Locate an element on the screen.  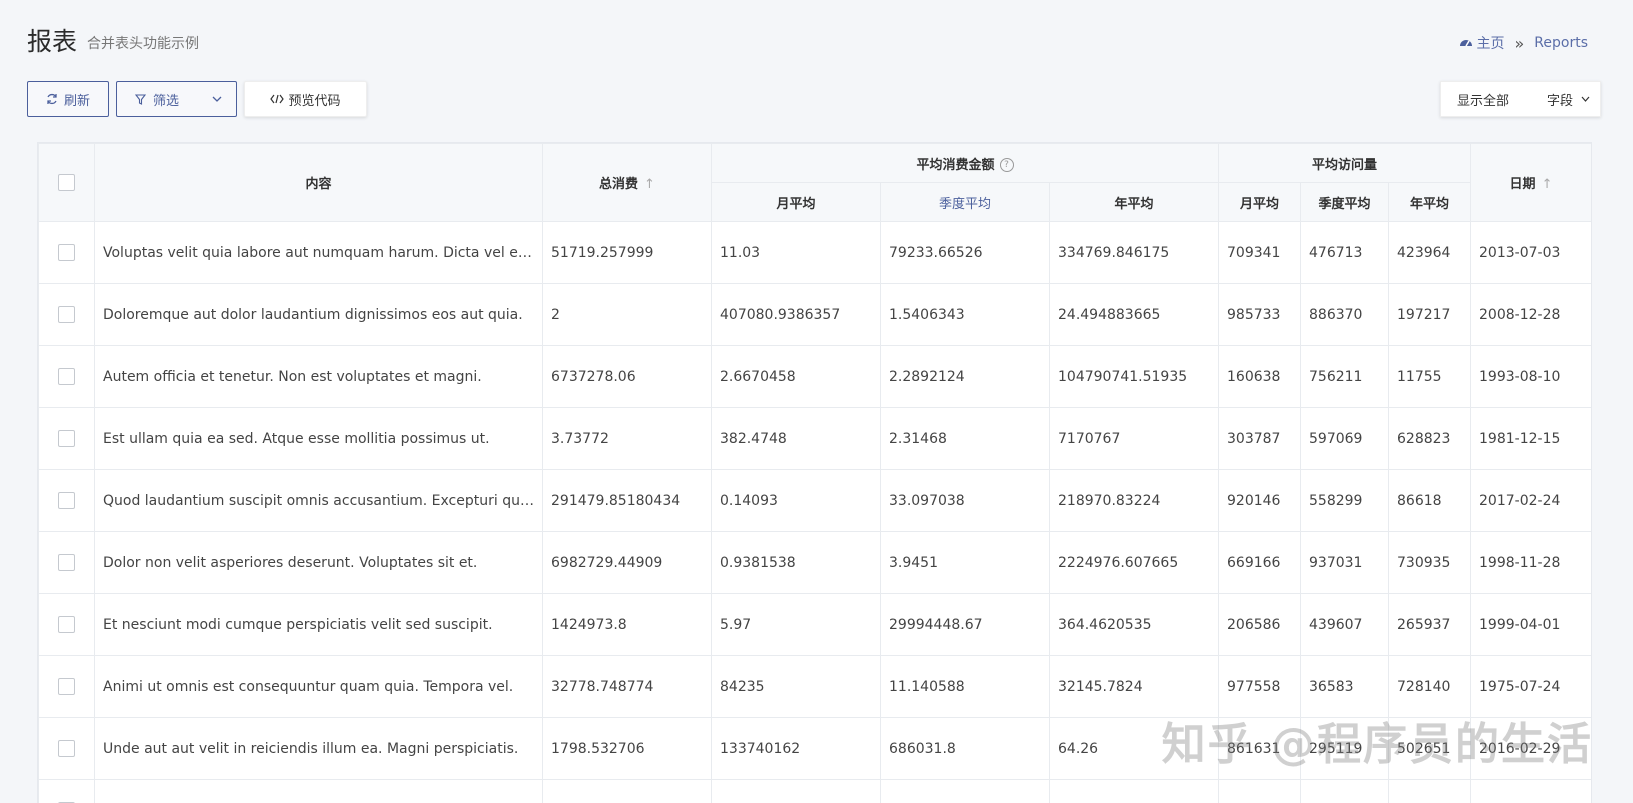
header-amount-month: 月平均 is located at coordinates (796, 202).